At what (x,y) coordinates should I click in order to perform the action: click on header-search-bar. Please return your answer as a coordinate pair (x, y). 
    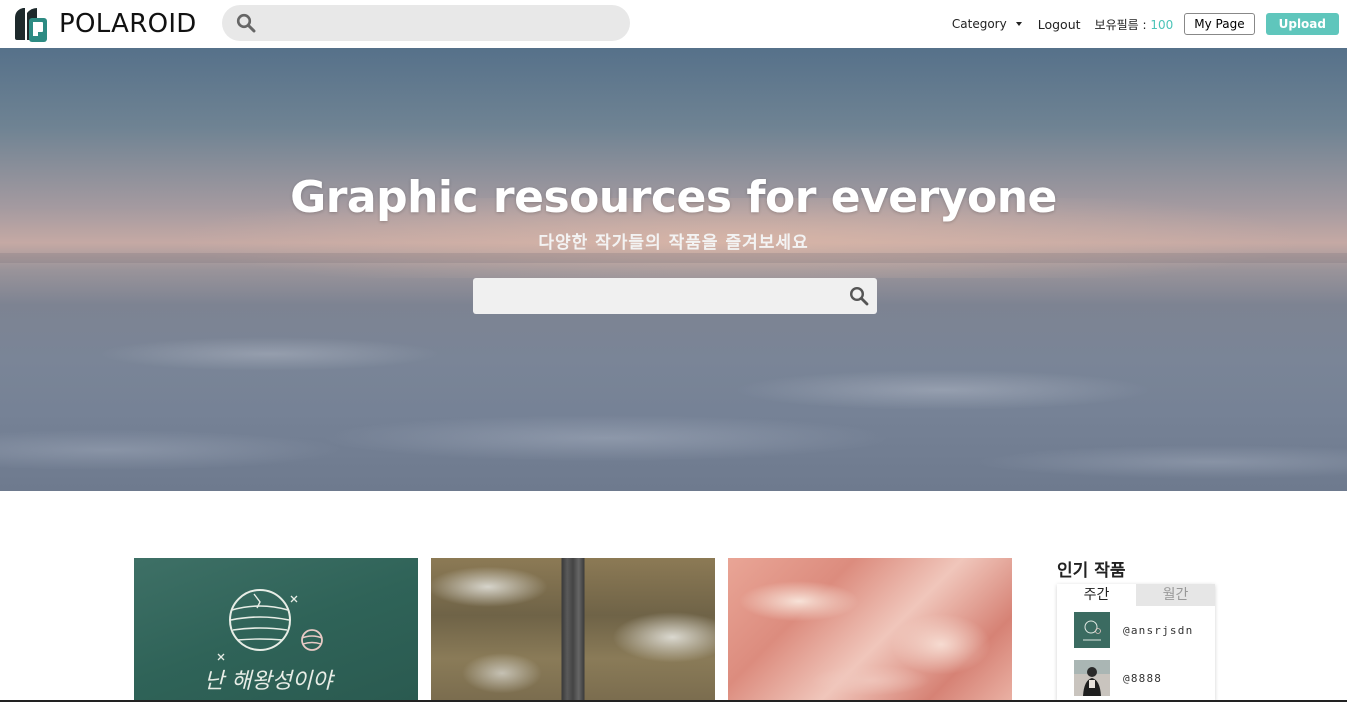
    Looking at the image, I should click on (426, 23).